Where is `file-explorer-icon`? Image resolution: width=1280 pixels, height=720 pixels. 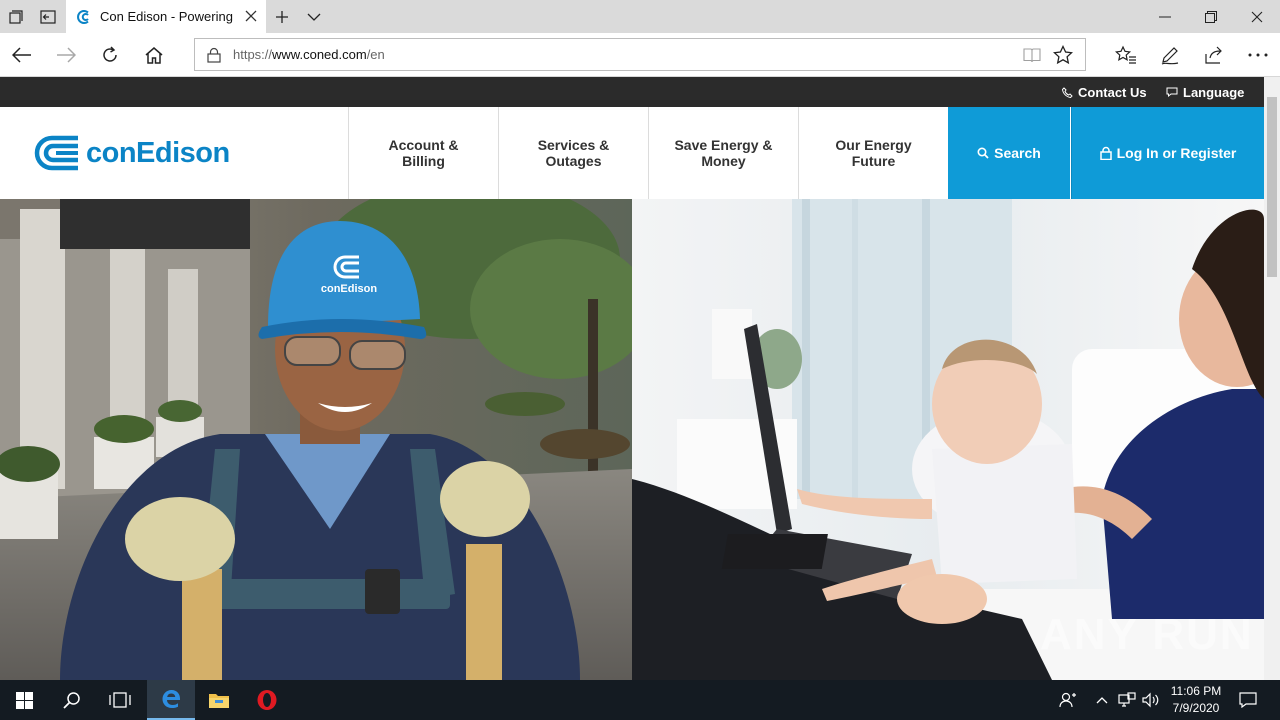
file-explorer-icon is located at coordinates (219, 700).